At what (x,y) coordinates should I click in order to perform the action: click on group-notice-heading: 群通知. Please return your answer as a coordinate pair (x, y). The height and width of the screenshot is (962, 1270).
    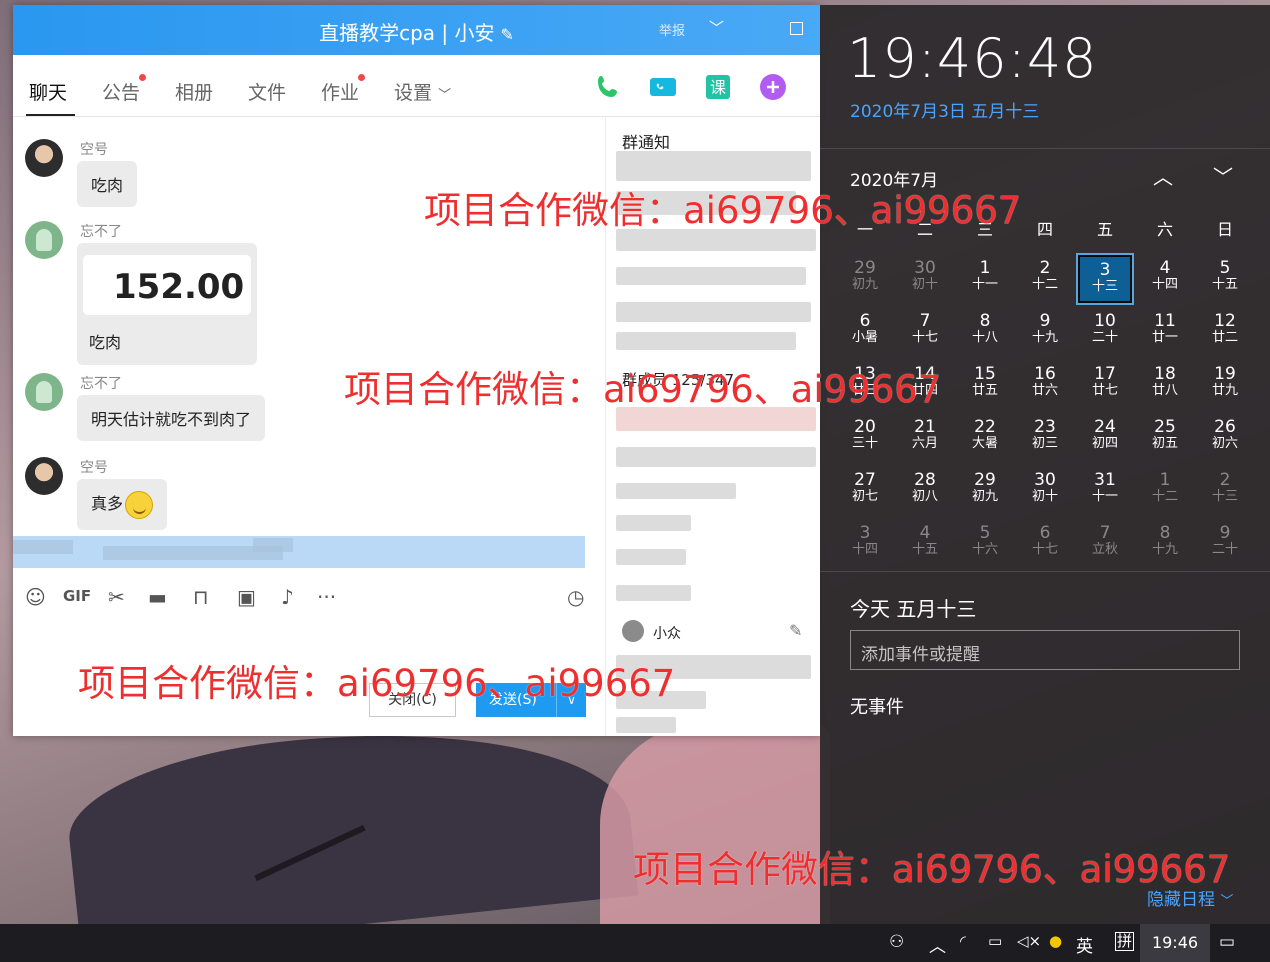
    Looking at the image, I should click on (646, 141).